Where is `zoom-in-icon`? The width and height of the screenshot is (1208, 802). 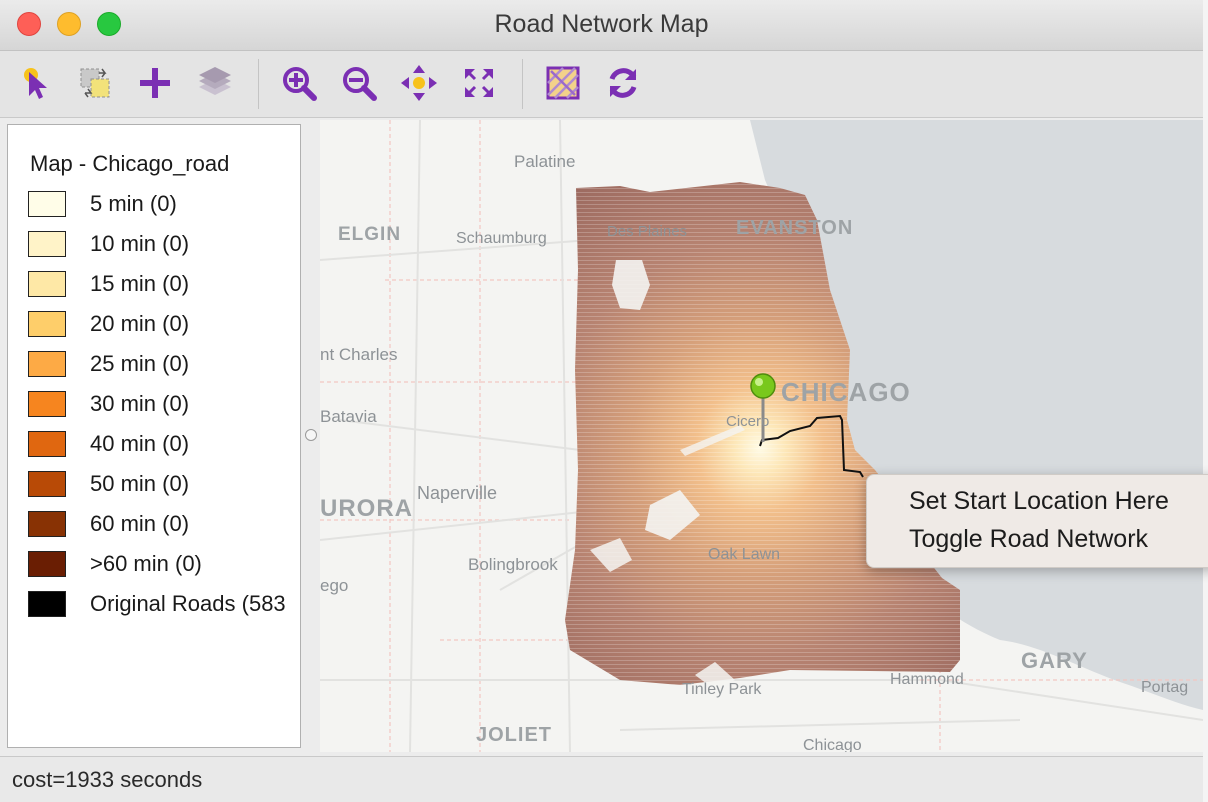 zoom-in-icon is located at coordinates (300, 84).